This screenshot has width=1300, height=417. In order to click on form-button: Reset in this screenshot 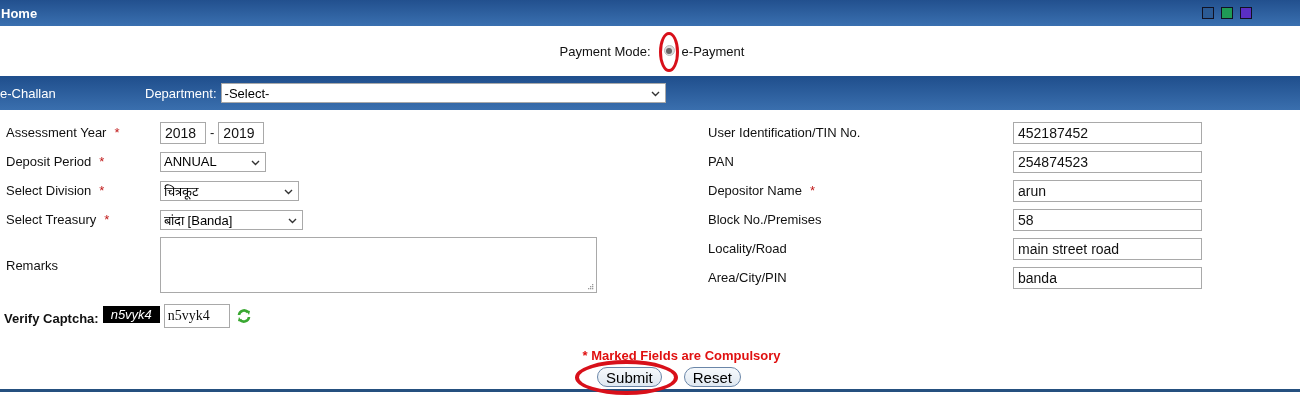, I will do `click(712, 377)`.